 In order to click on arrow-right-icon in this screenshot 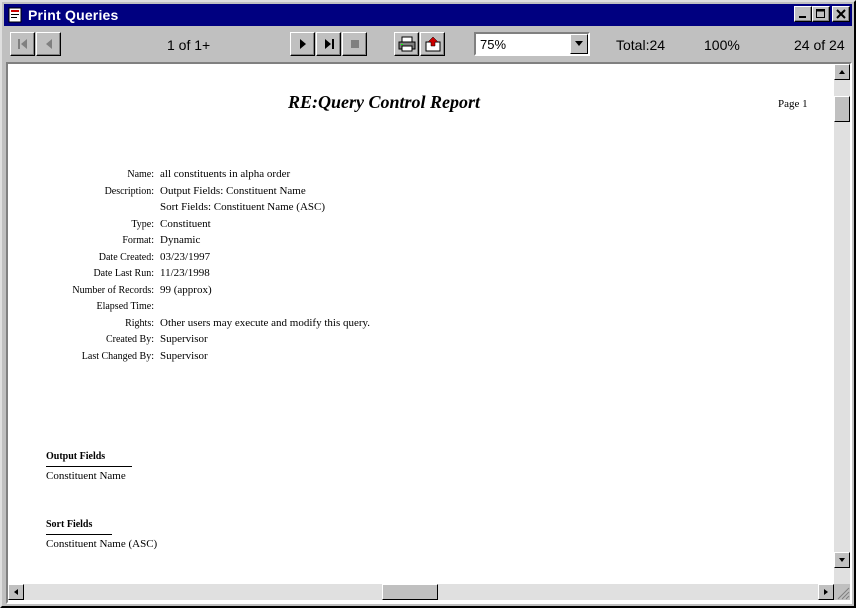, I will do `click(826, 592)`.